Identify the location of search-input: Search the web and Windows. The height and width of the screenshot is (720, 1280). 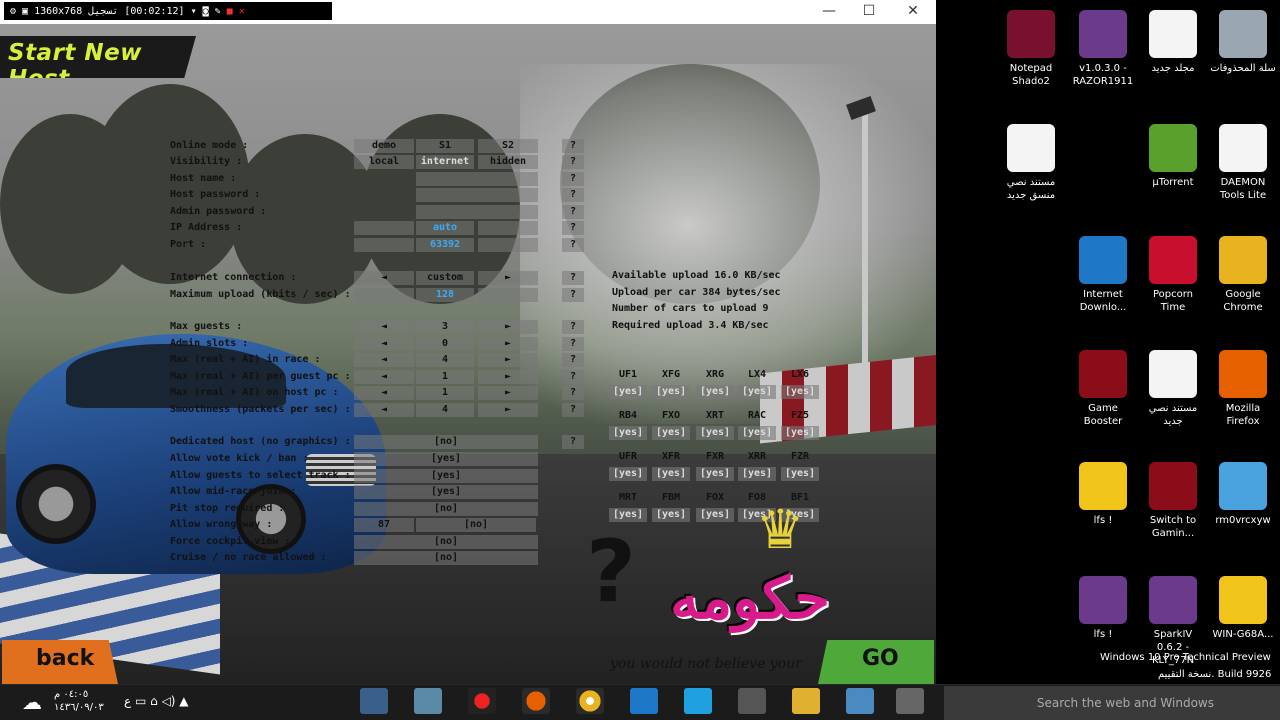
(1112, 703).